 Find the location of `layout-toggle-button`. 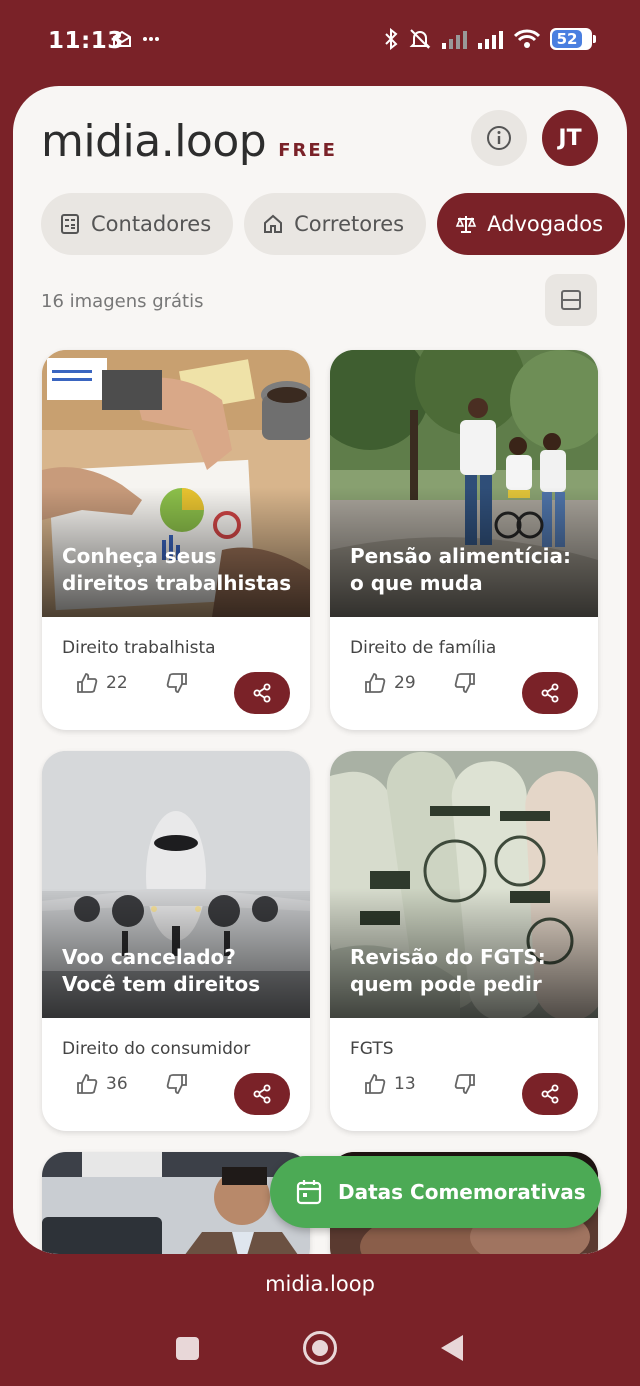

layout-toggle-button is located at coordinates (571, 300).